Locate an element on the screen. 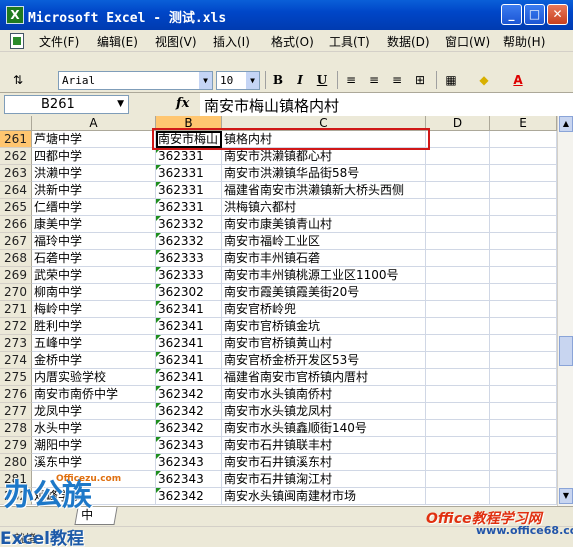  cell-c: 南安市石井镇联丰村 is located at coordinates (324, 445).